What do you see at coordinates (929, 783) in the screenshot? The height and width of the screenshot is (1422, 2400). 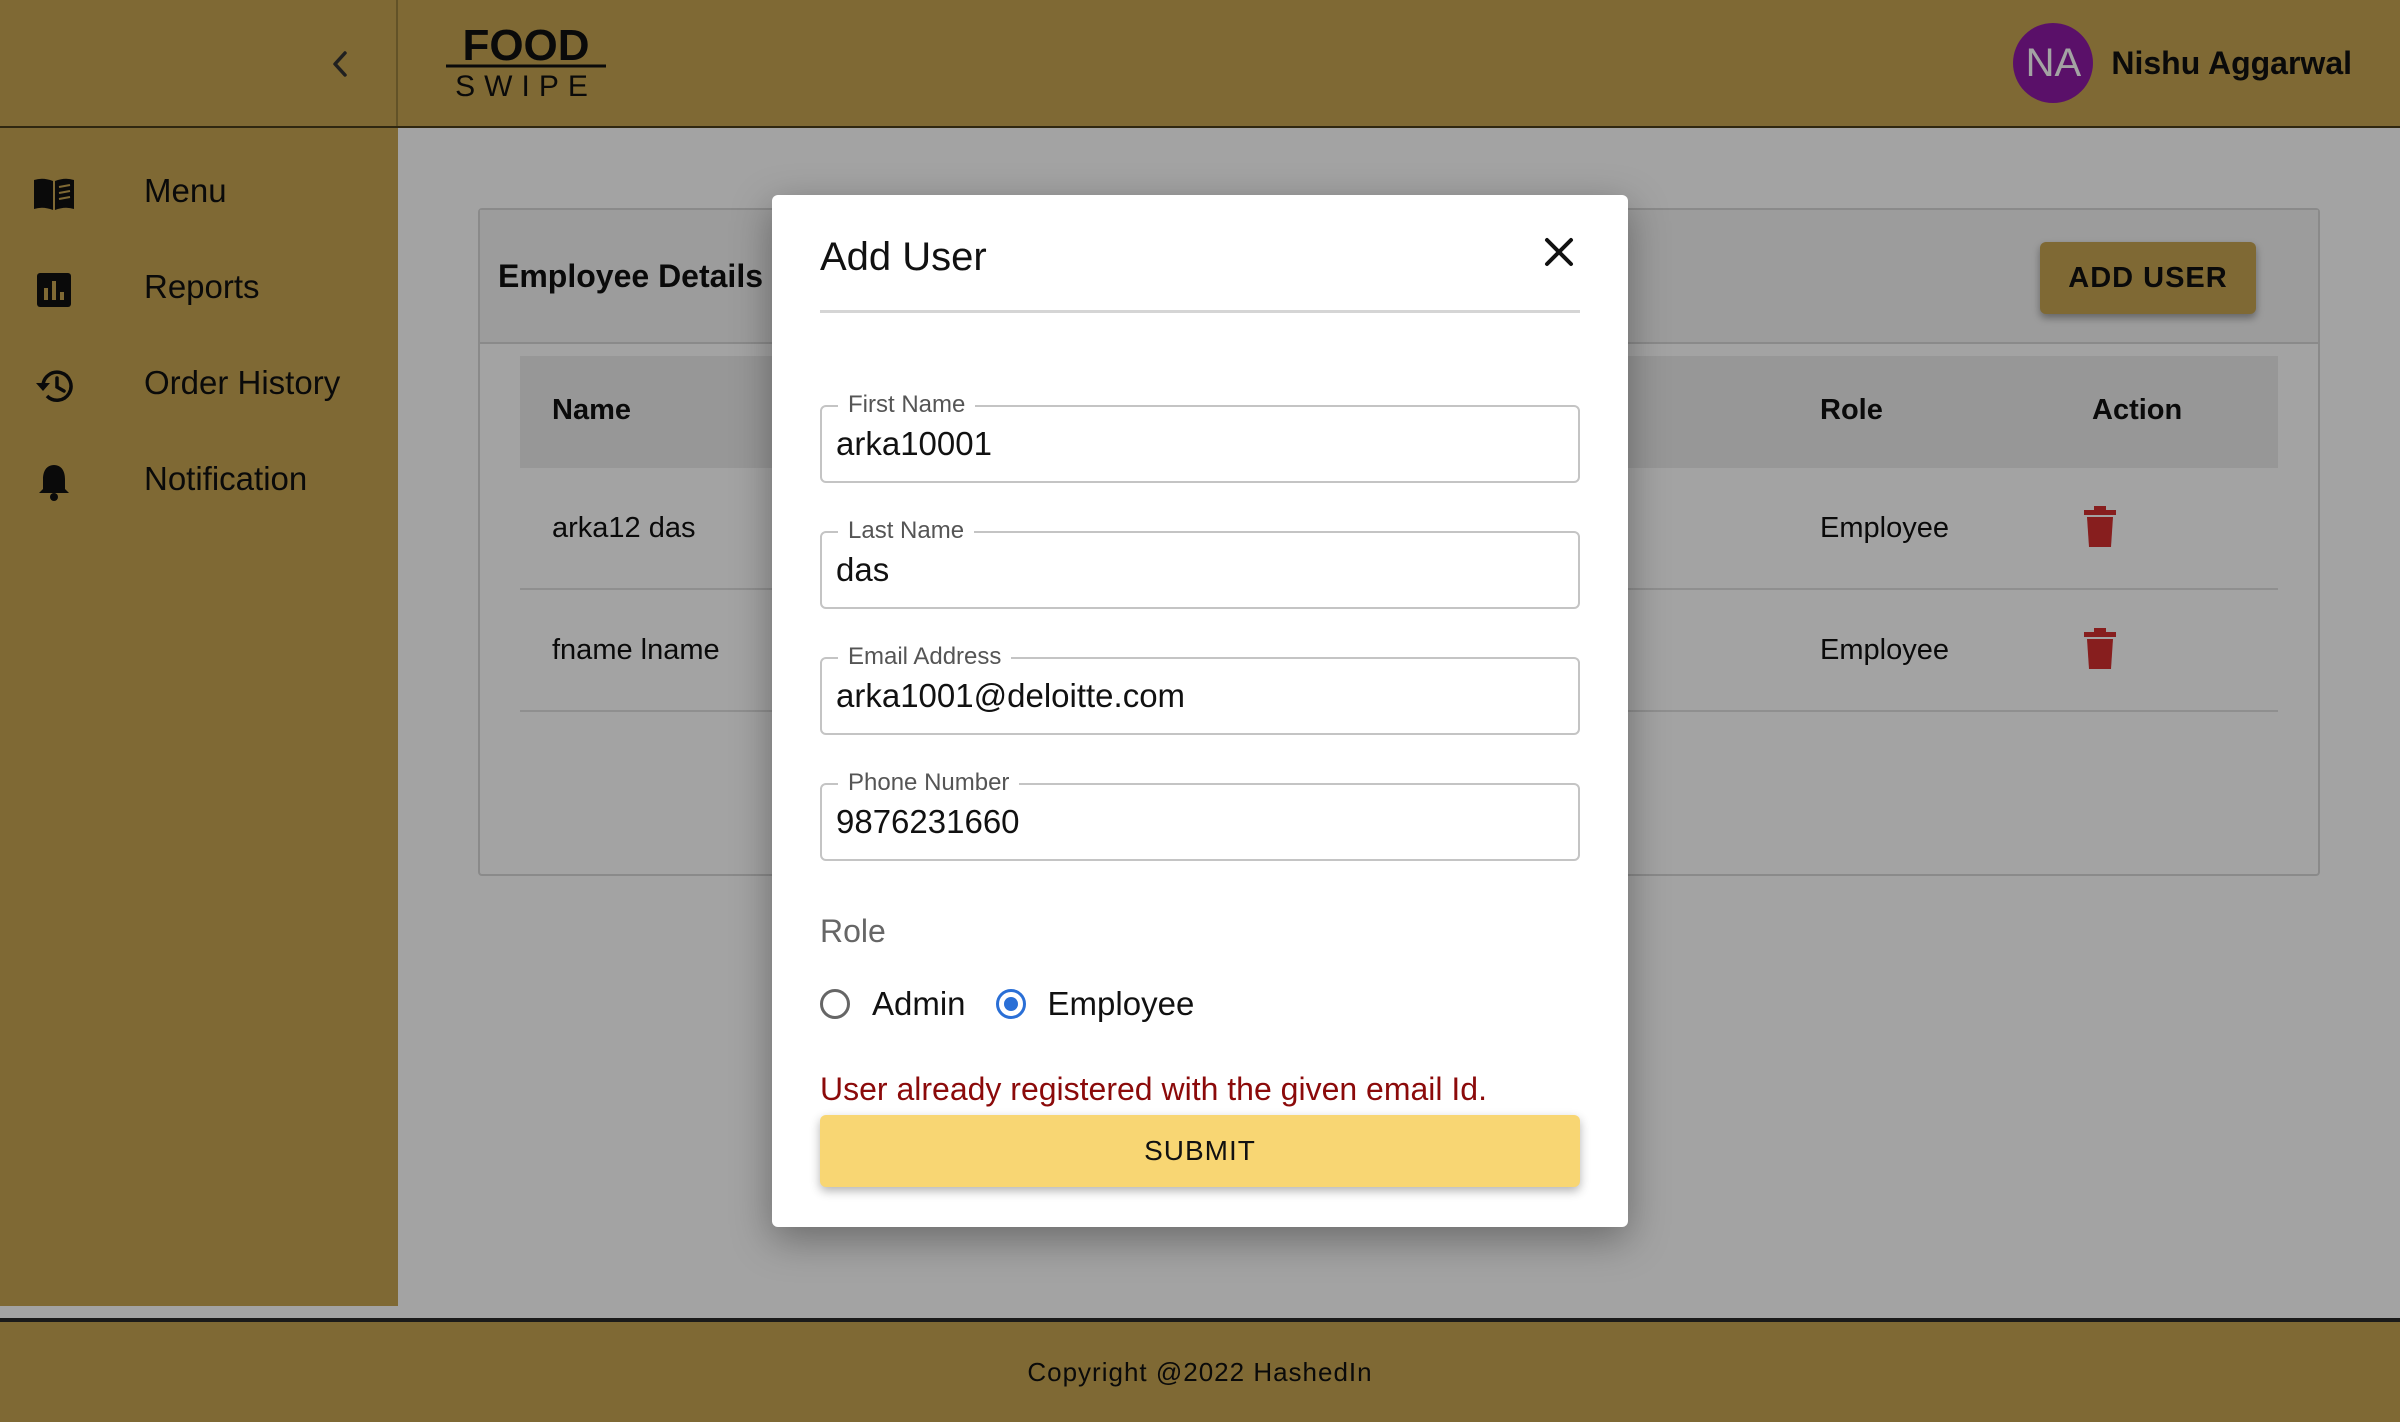 I see `phone-label: Phone Number` at bounding box center [929, 783].